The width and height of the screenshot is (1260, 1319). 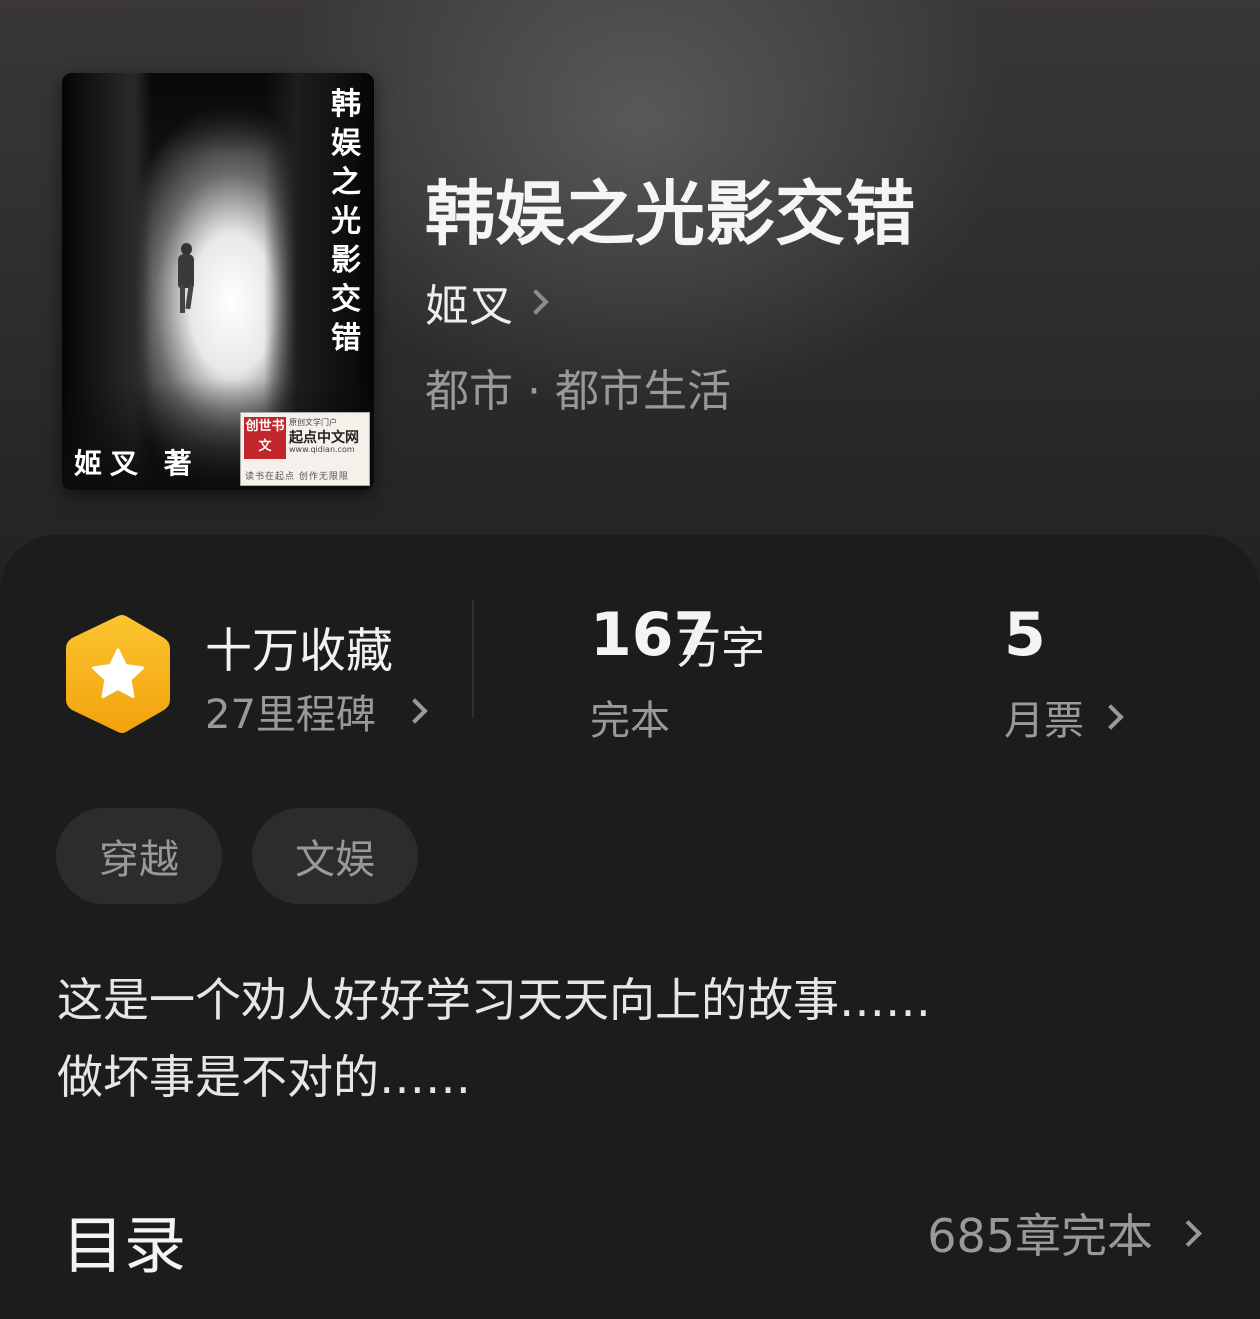 What do you see at coordinates (1040, 1236) in the screenshot?
I see `chapter-count: 685章完本` at bounding box center [1040, 1236].